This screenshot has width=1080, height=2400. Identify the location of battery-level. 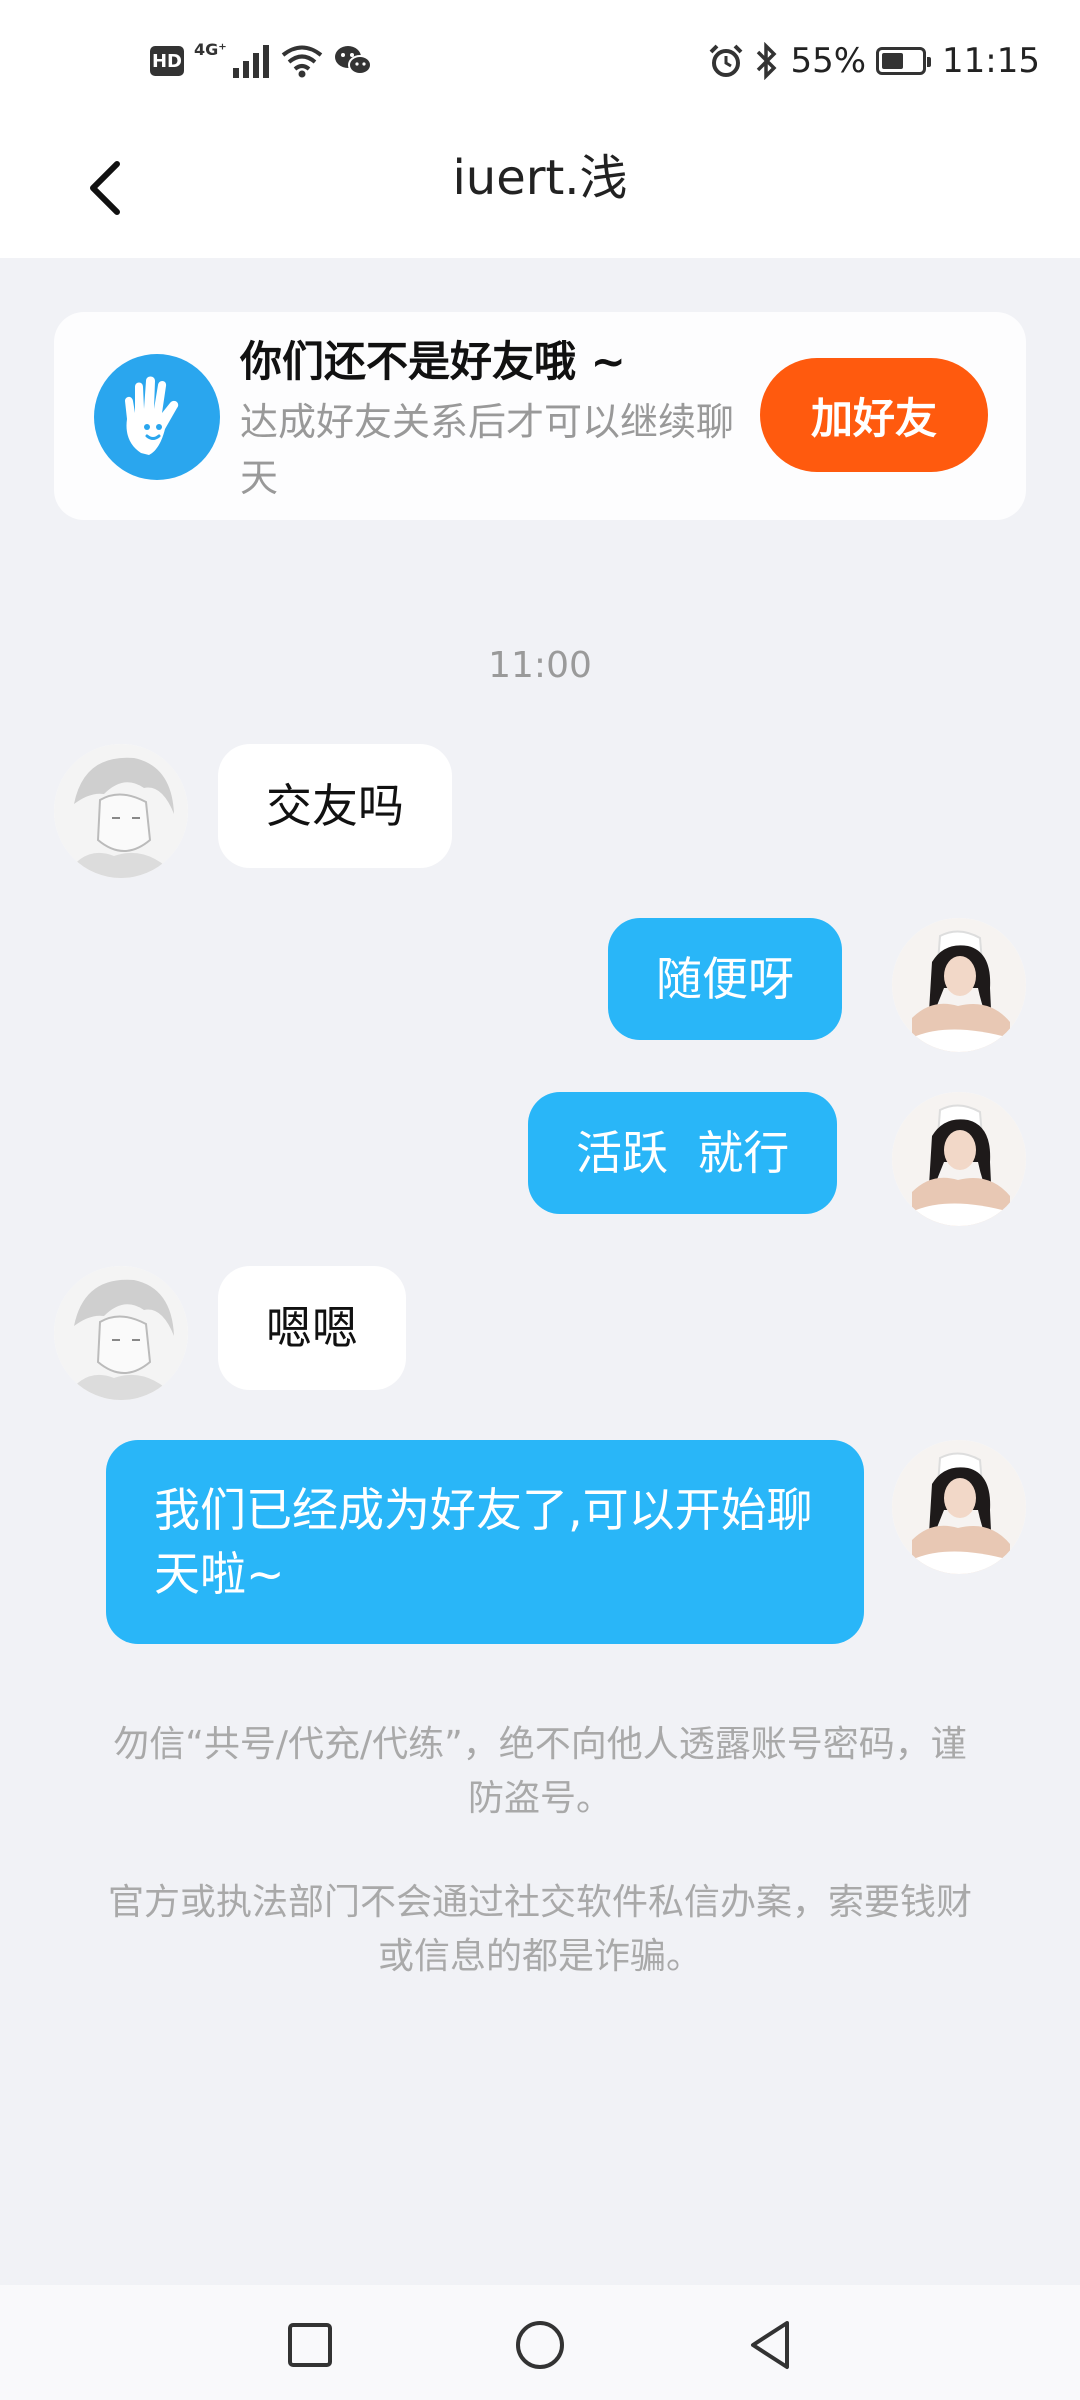
(893, 61).